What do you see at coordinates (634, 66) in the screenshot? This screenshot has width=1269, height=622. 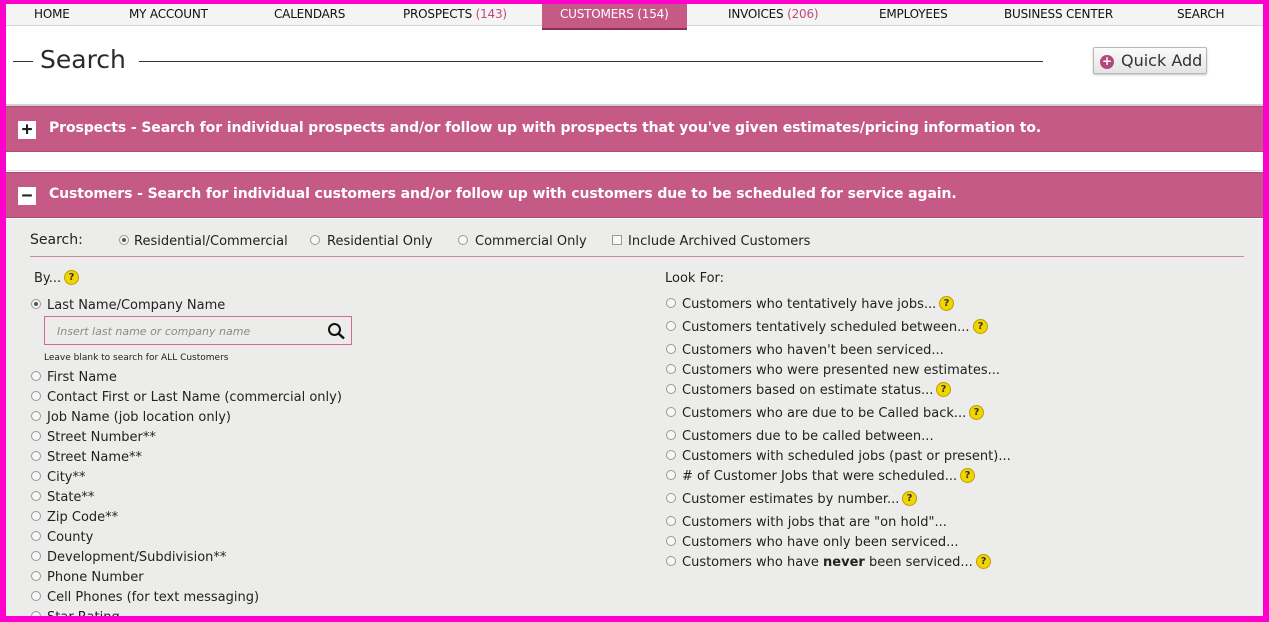 I see `page-header: Search + Quick Add` at bounding box center [634, 66].